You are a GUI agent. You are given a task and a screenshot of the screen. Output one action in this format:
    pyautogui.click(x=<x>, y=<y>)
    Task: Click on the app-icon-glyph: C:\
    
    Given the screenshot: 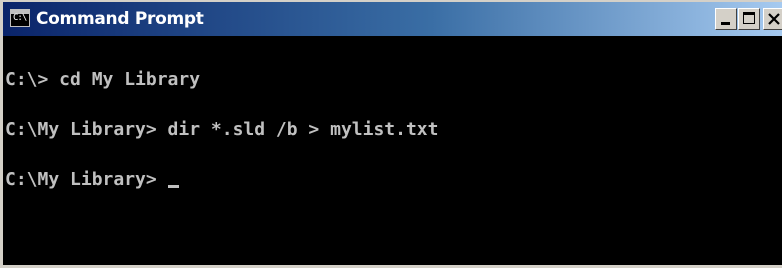 What is the action you would take?
    pyautogui.click(x=20, y=18)
    